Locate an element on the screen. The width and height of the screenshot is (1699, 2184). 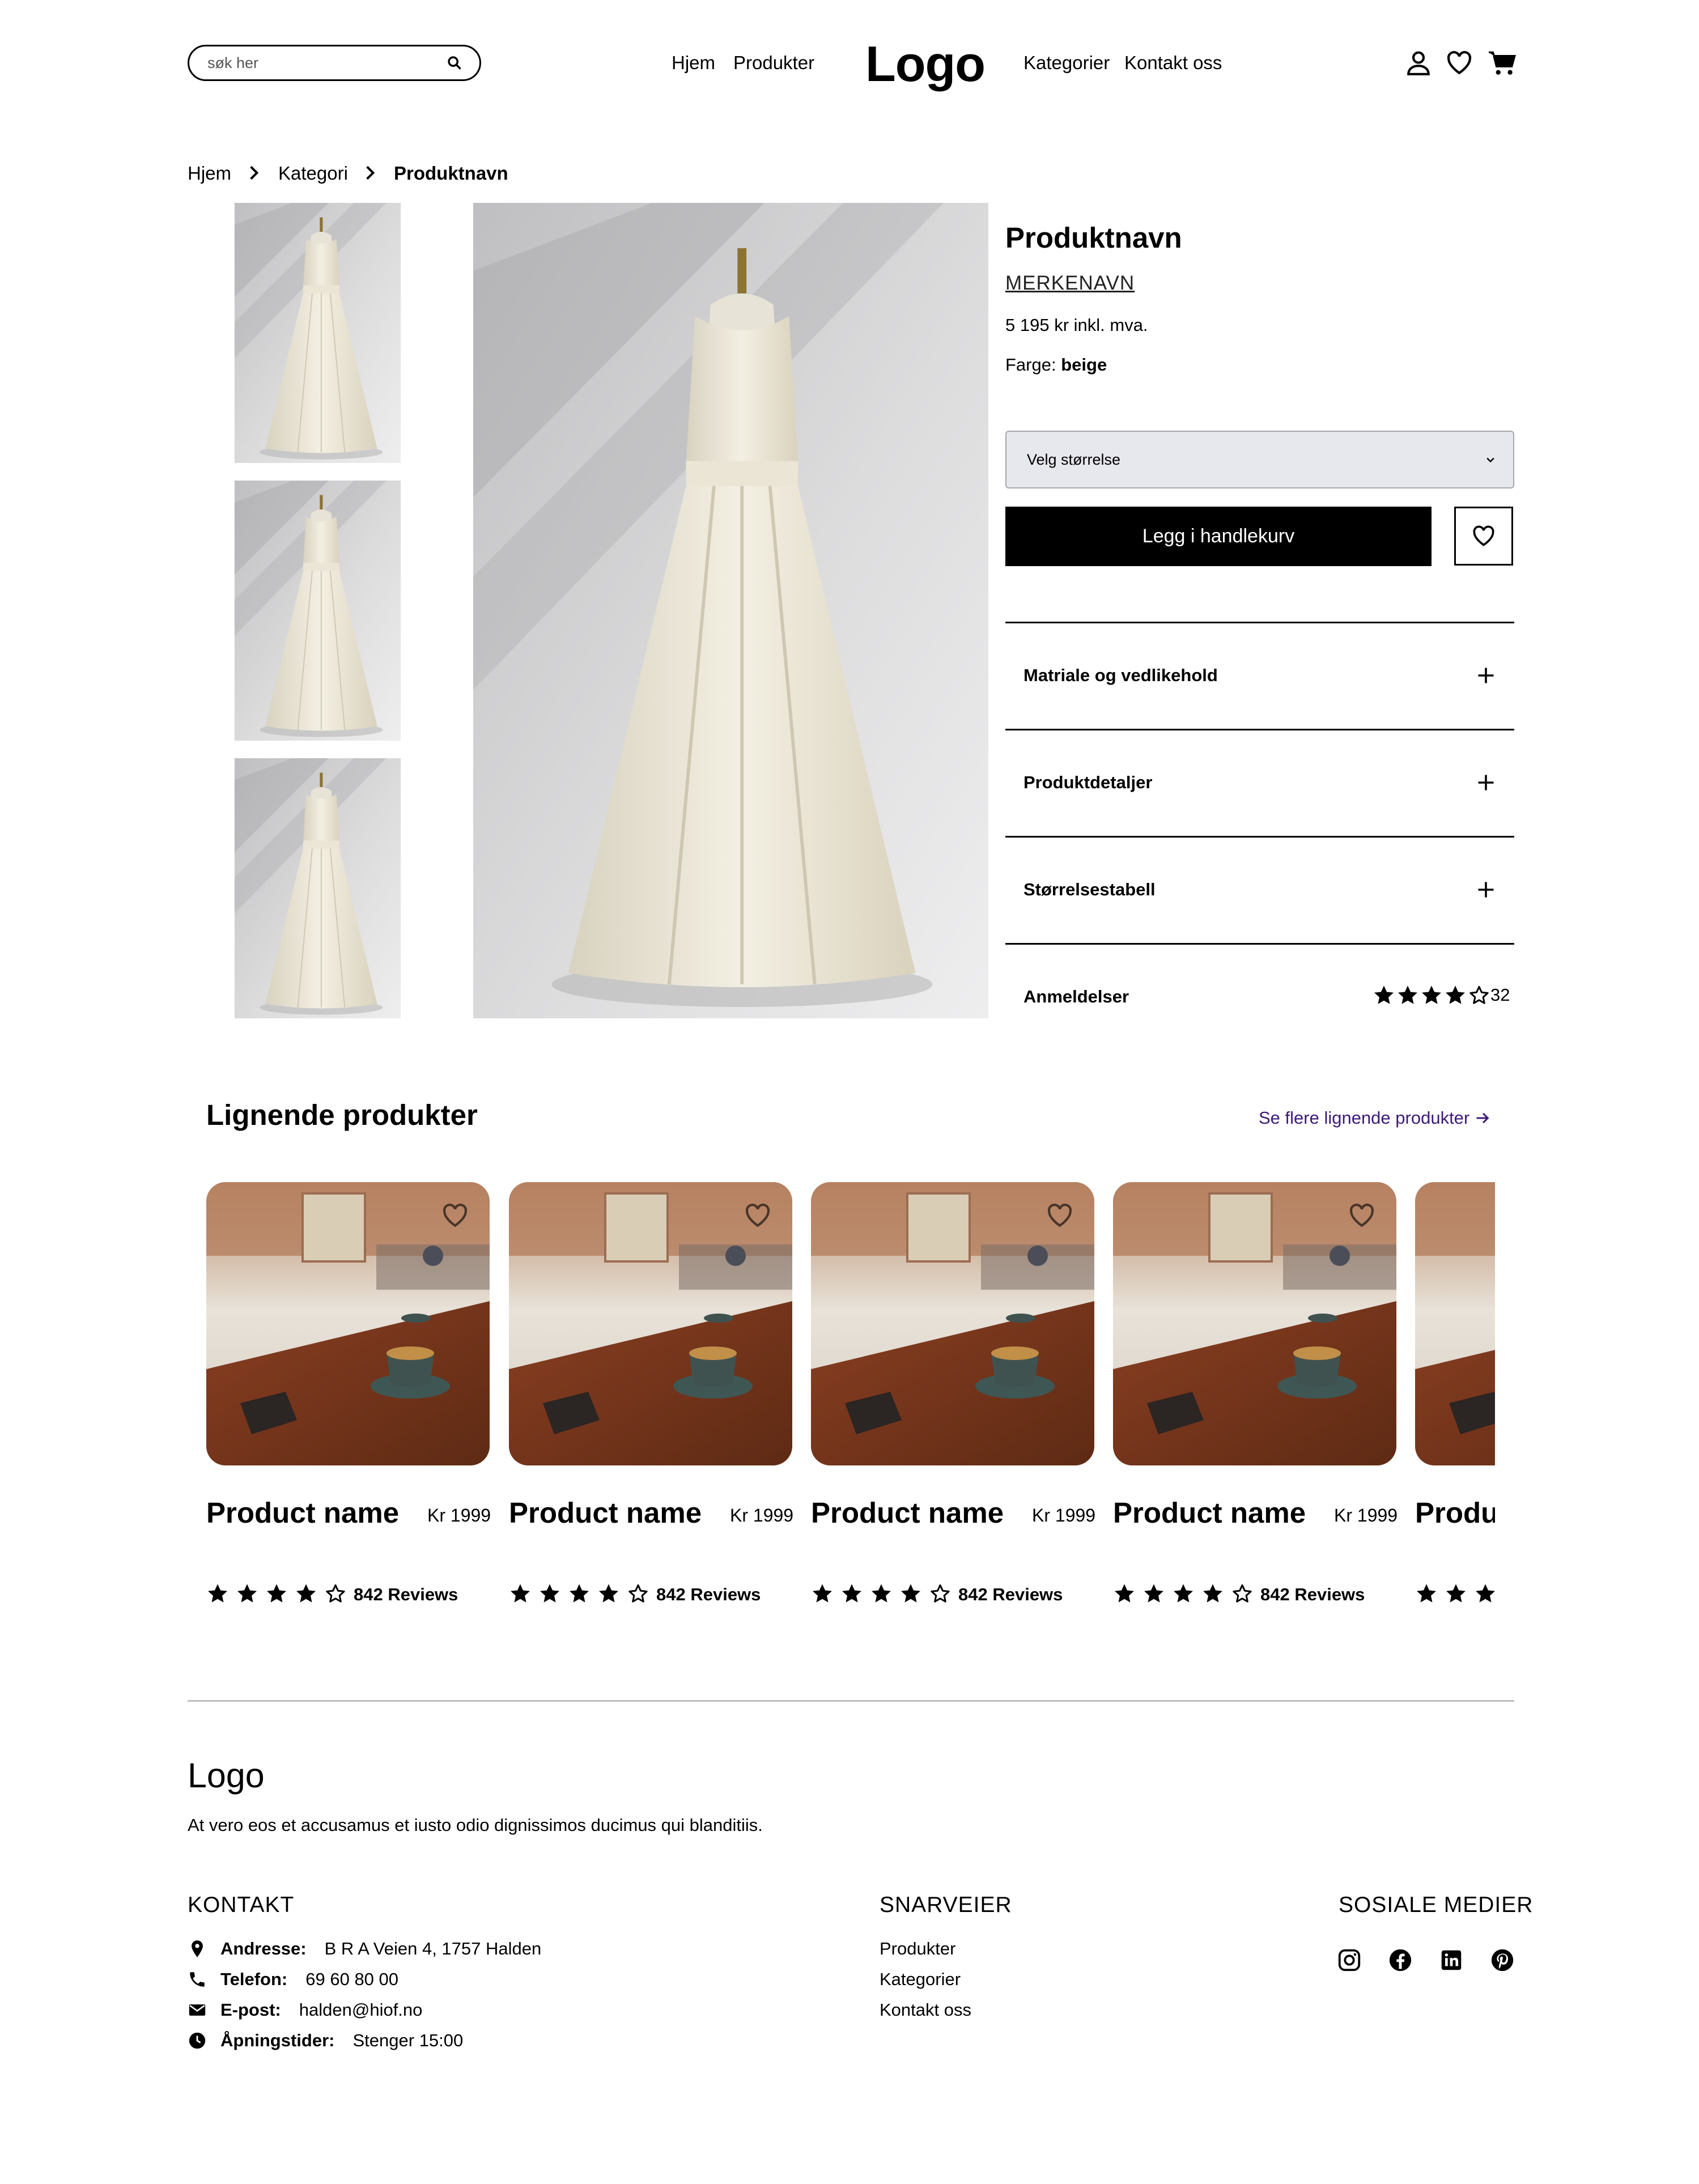
contact-value: B R A Veien 4, 1757 Halden is located at coordinates (433, 1948).